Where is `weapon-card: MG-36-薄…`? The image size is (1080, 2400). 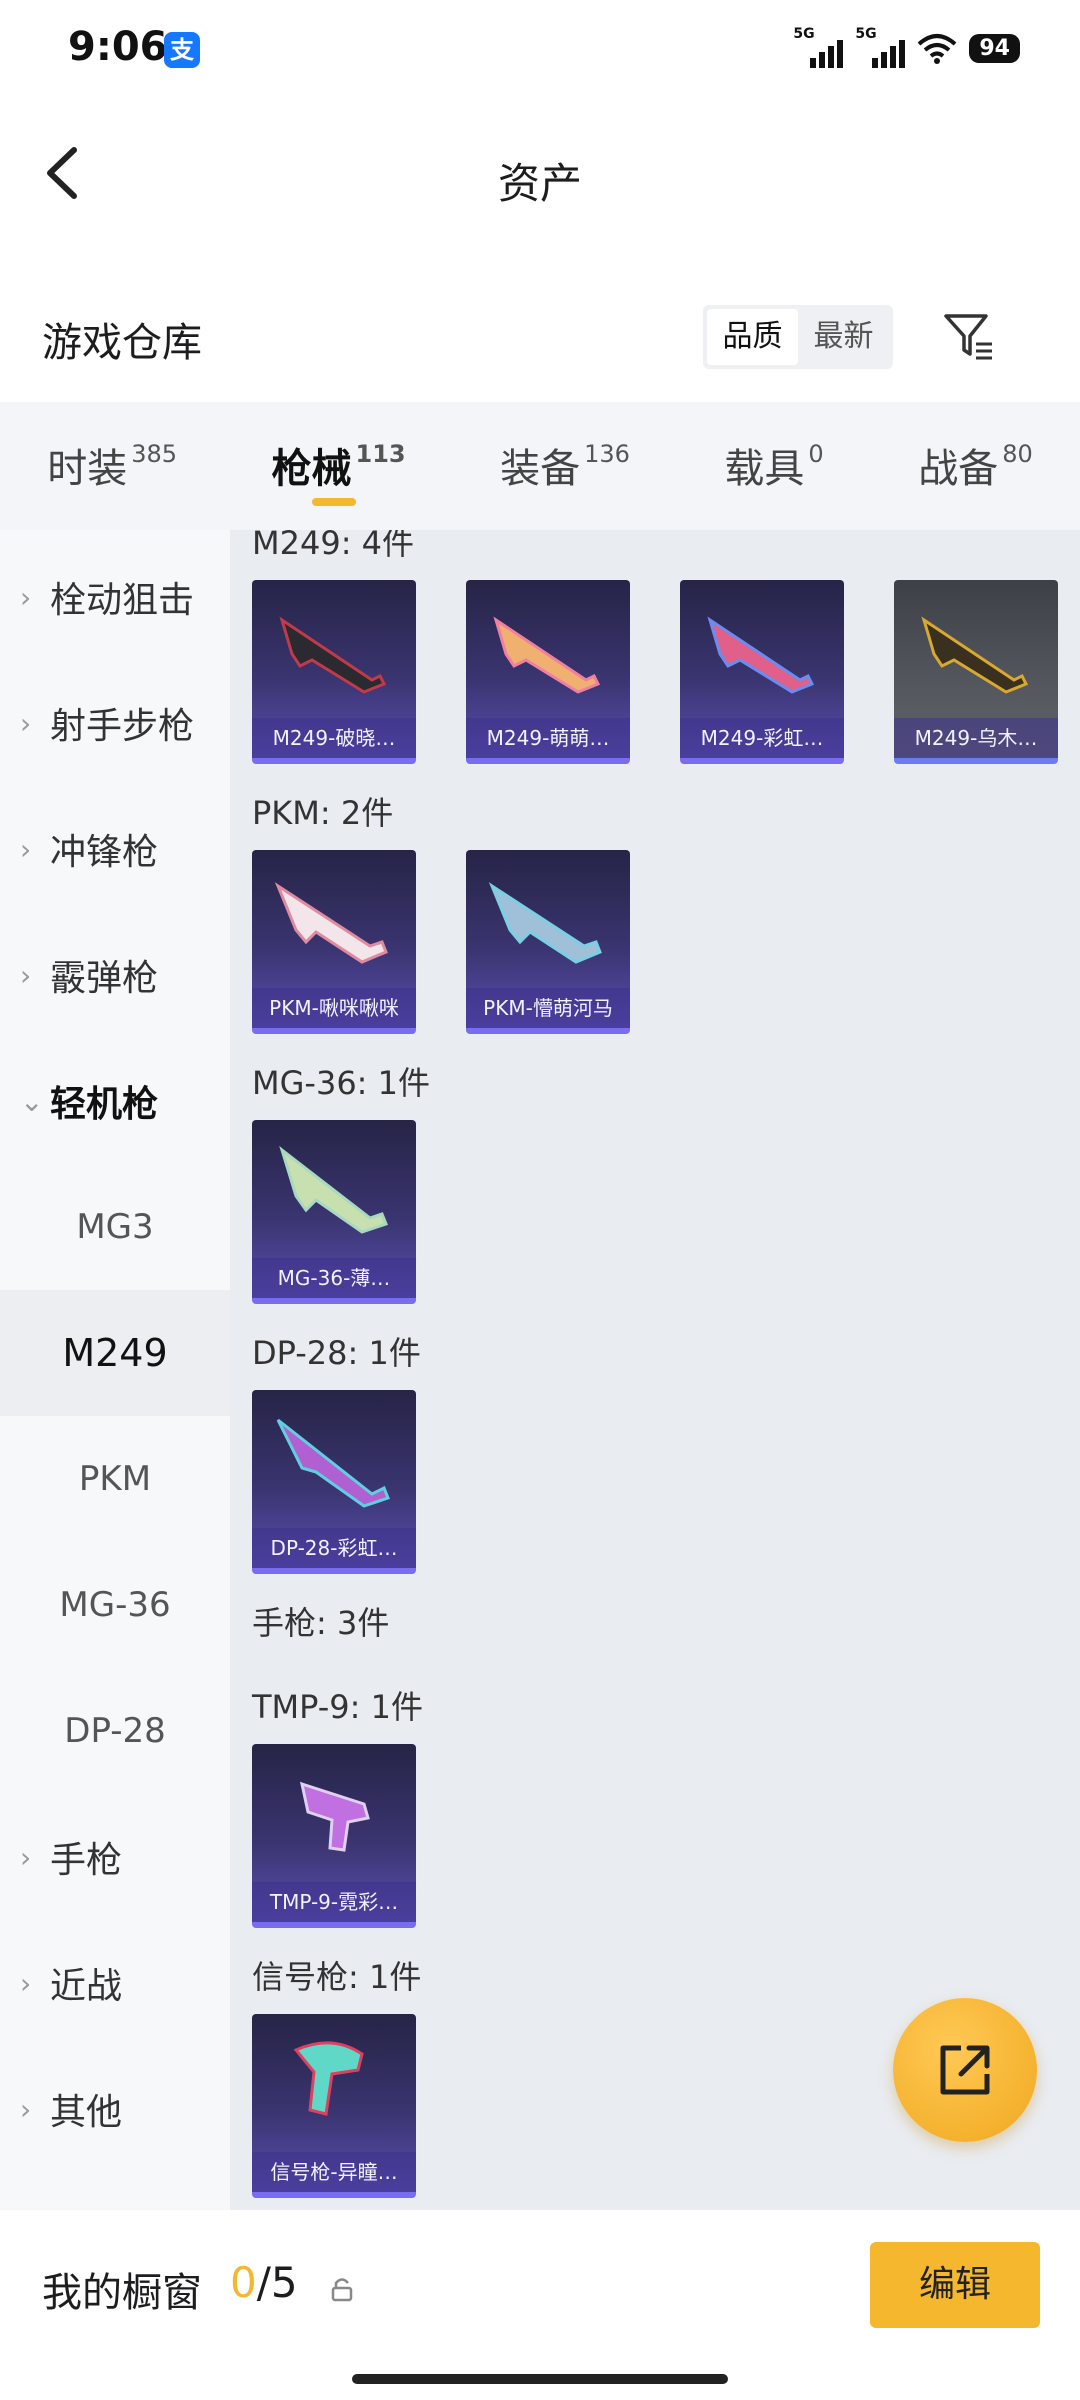
weapon-card: MG-36-薄… is located at coordinates (334, 1212).